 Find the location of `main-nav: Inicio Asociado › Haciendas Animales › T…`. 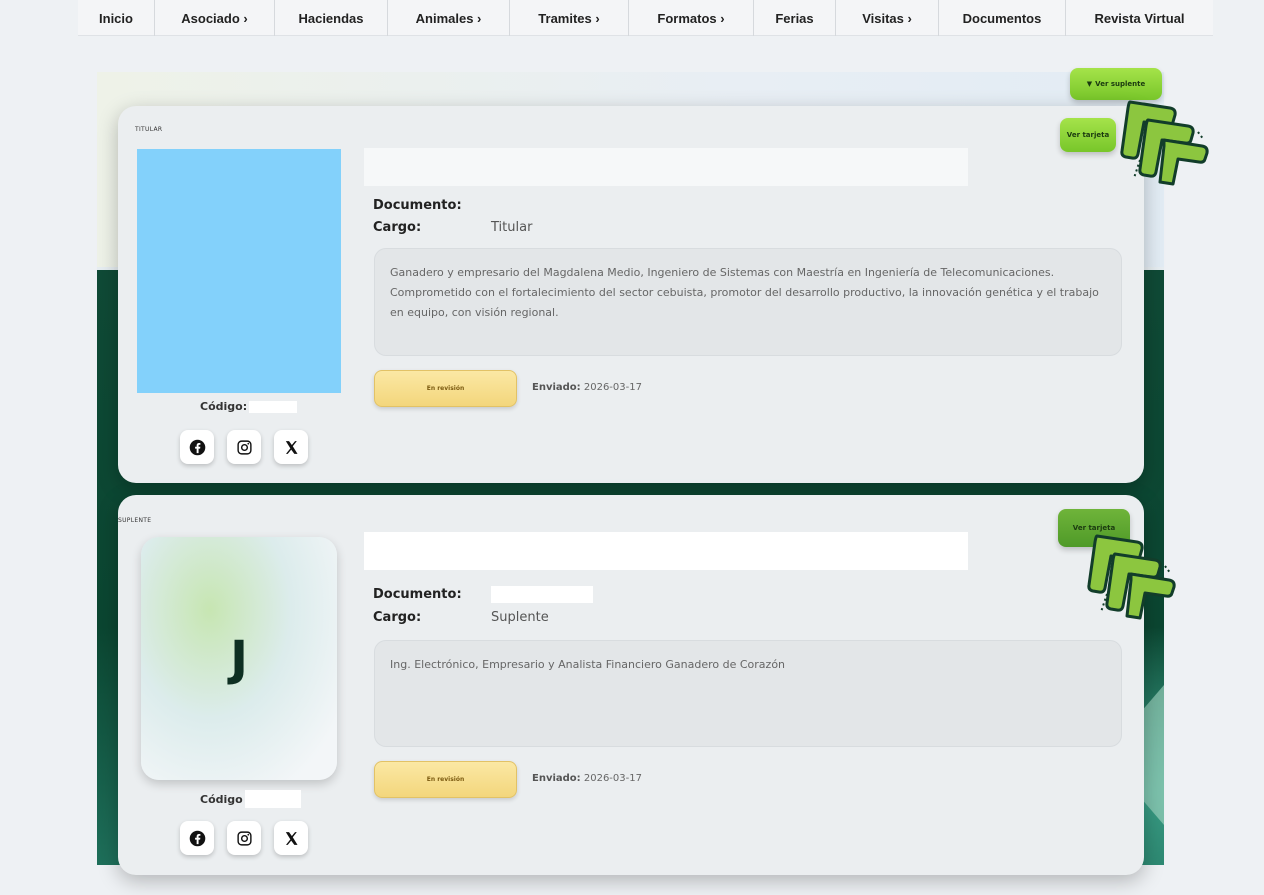

main-nav: Inicio Asociado › Haciendas Animales › T… is located at coordinates (645, 18).